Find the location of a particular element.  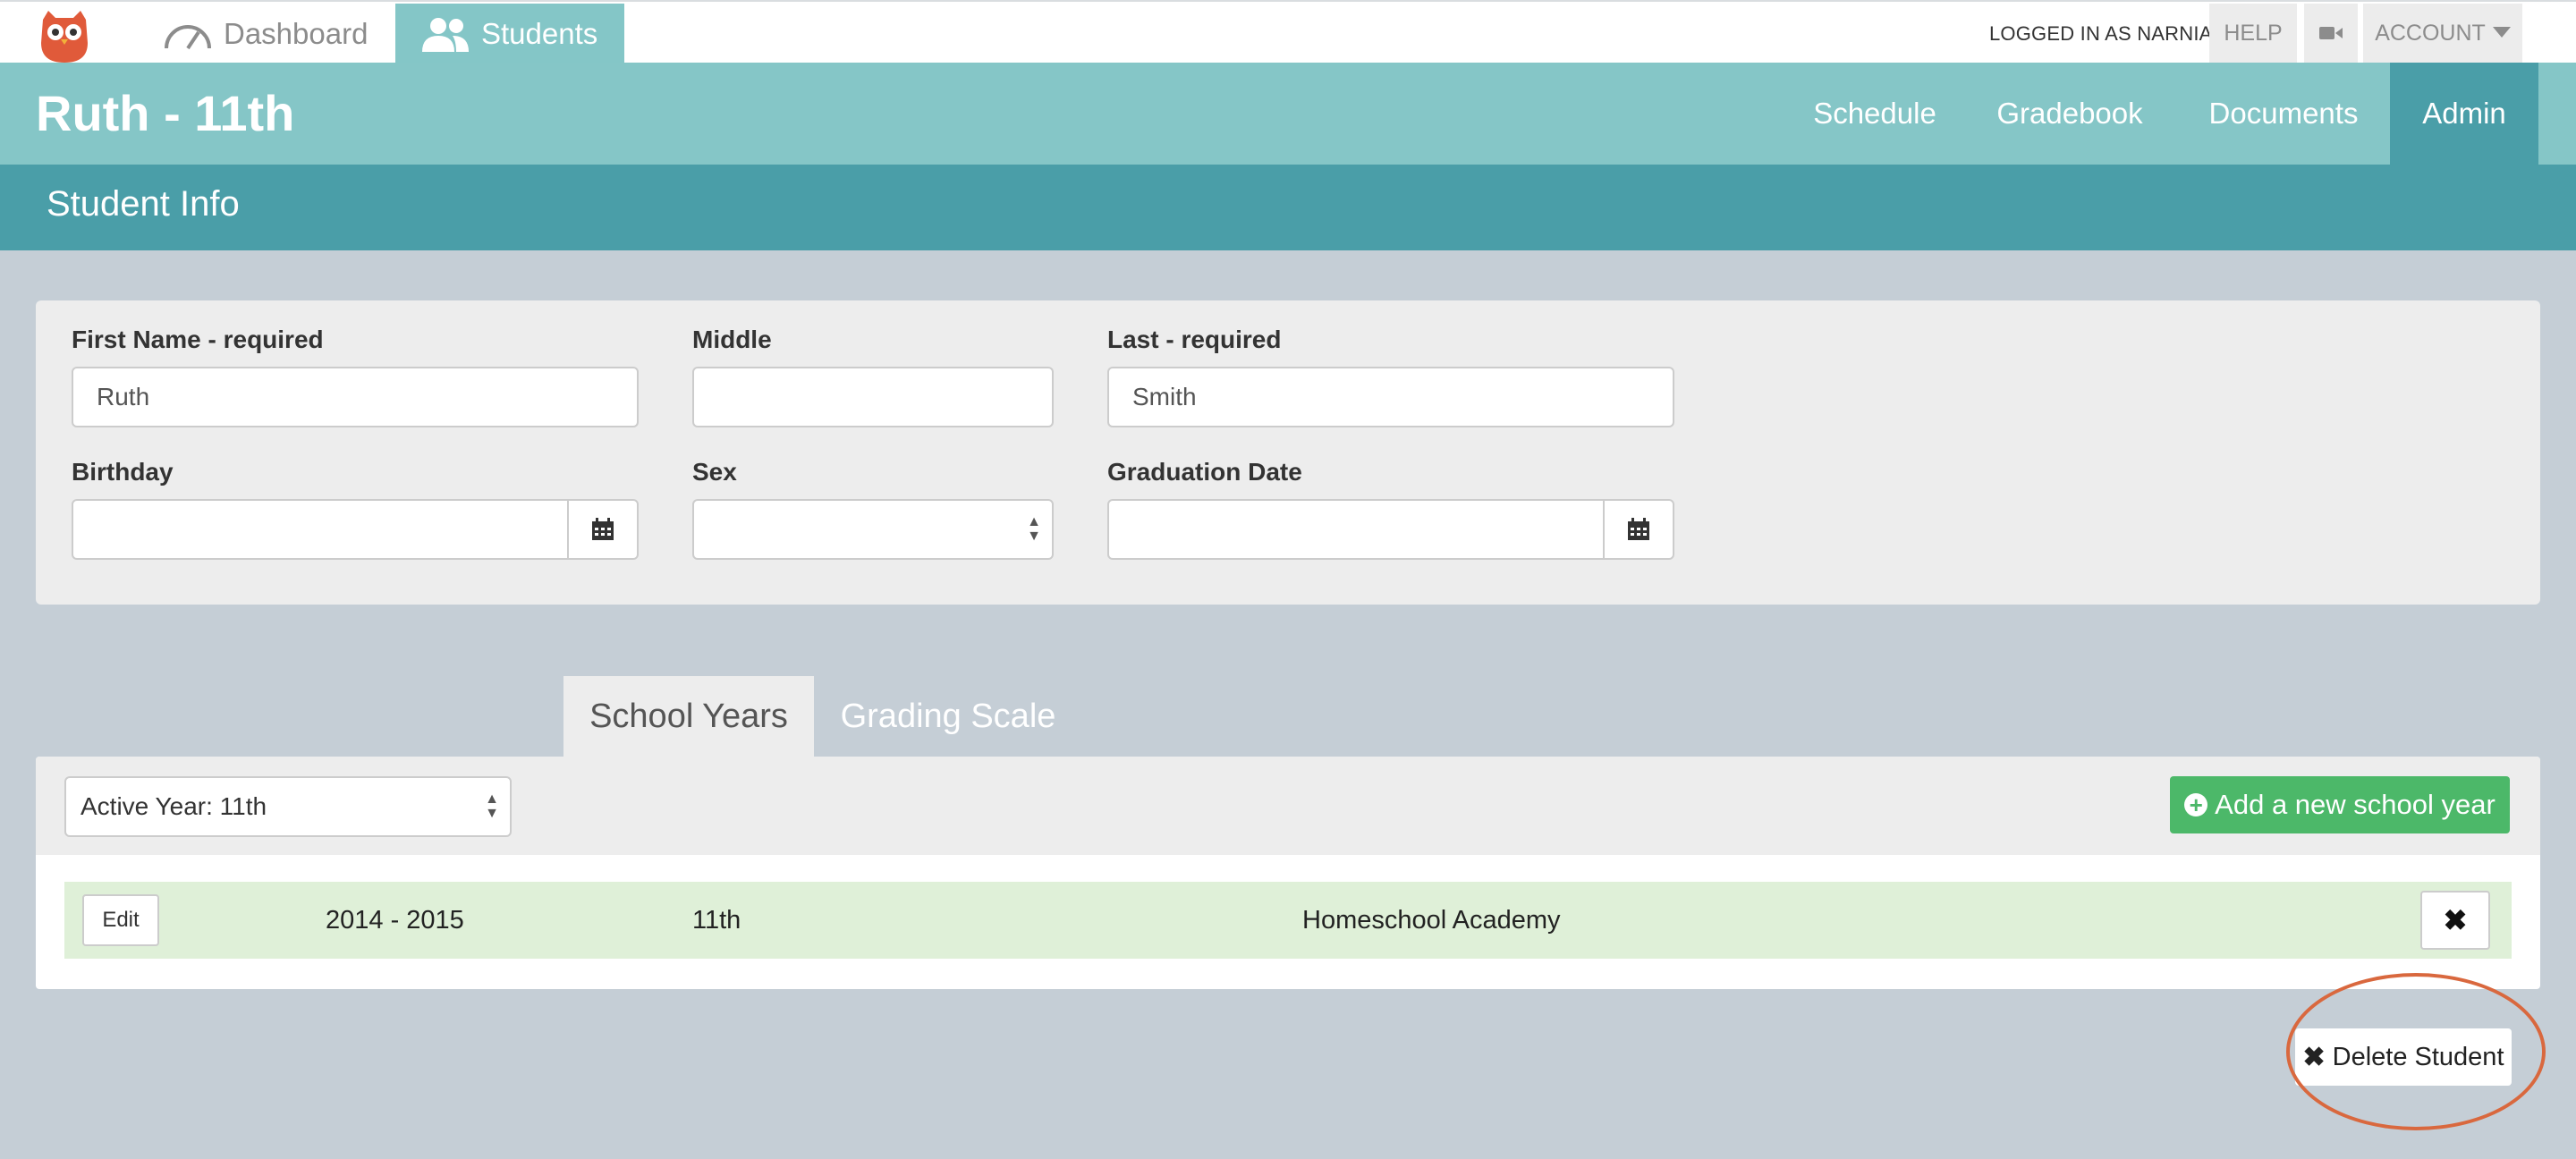

middle-name-label: Middle is located at coordinates (732, 339).